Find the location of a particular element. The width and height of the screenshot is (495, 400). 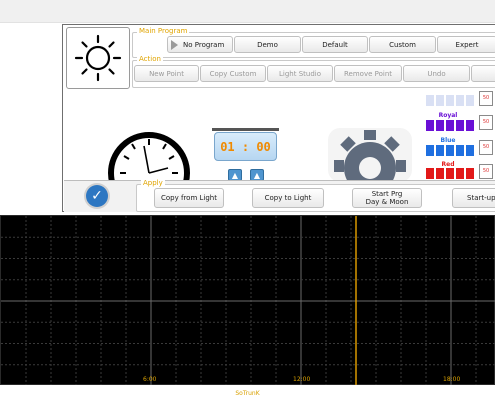

start-prg-label: Start Prg Day & Moon is located at coordinates (387, 198).